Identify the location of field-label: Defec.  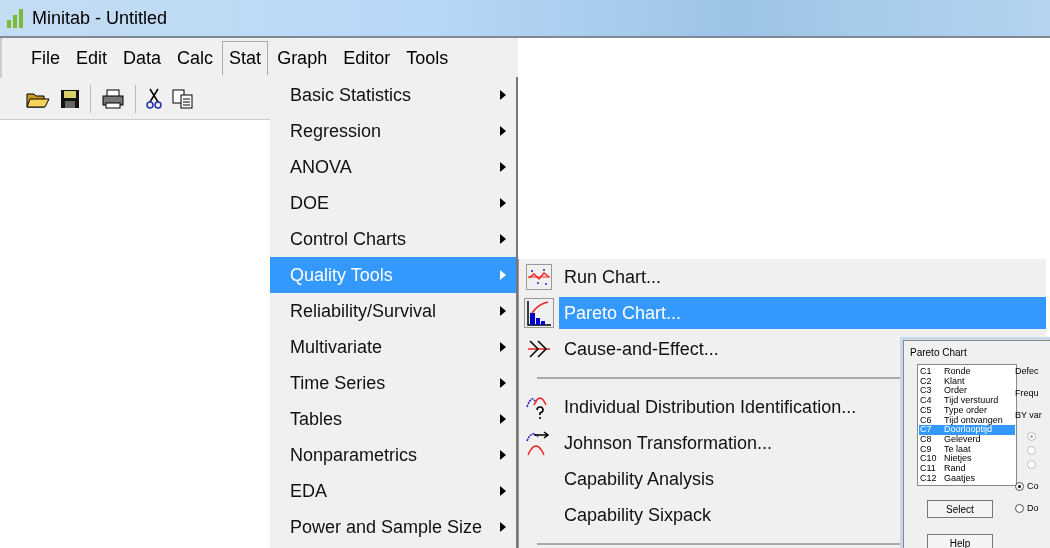
(1027, 371).